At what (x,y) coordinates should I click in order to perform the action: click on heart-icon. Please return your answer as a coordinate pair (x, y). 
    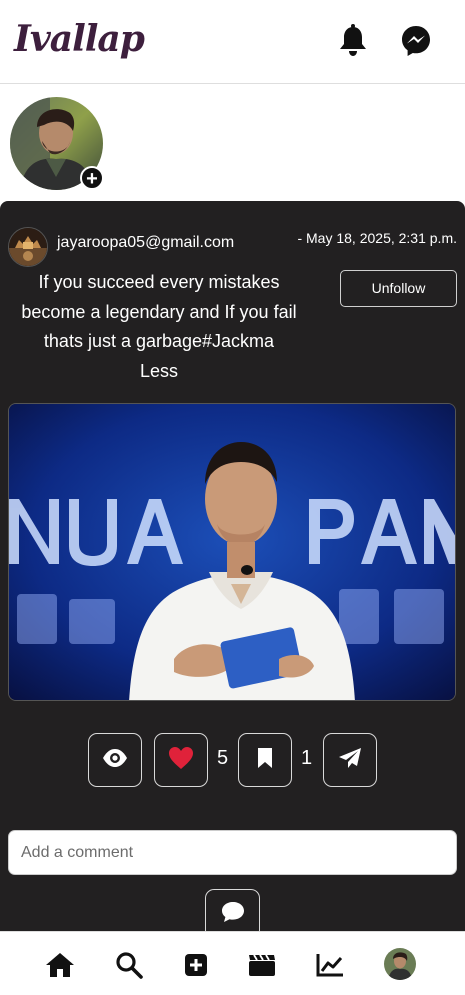
    Looking at the image, I should click on (181, 760).